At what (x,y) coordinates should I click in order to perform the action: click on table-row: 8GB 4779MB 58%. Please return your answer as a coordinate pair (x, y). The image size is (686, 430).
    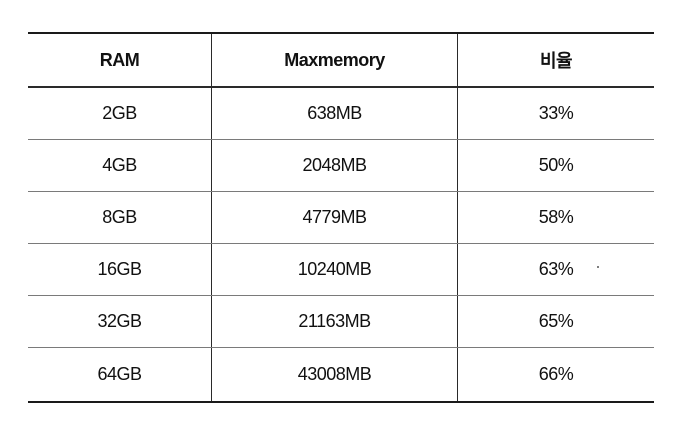
    Looking at the image, I should click on (341, 218).